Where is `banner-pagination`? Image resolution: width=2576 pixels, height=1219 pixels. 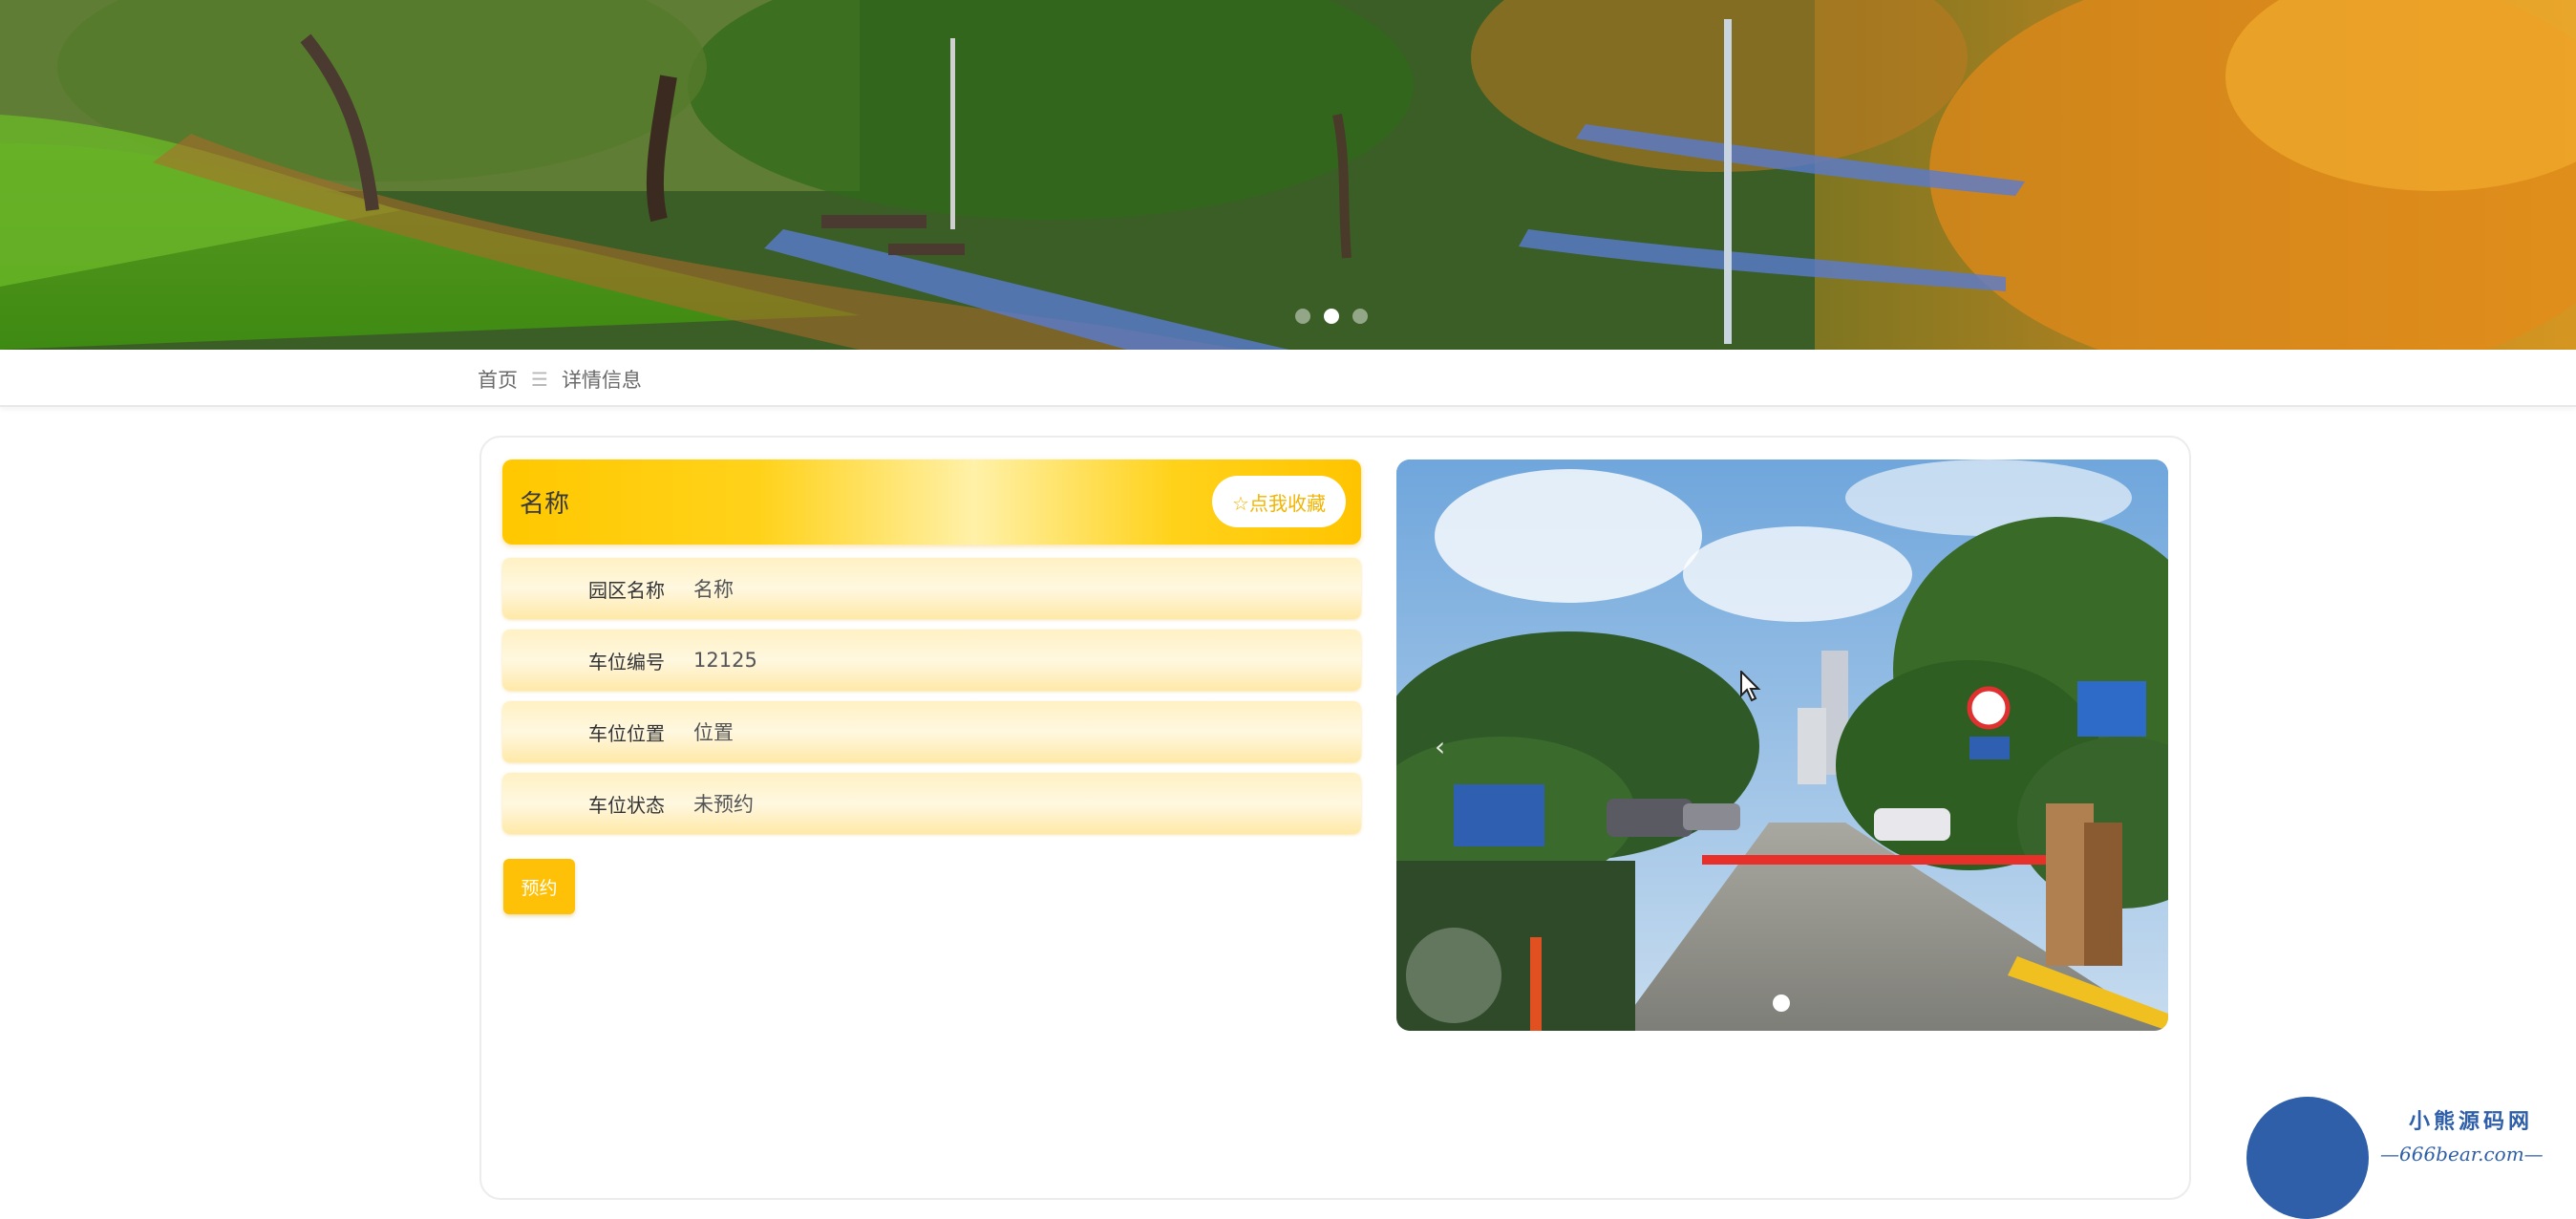 banner-pagination is located at coordinates (1331, 317).